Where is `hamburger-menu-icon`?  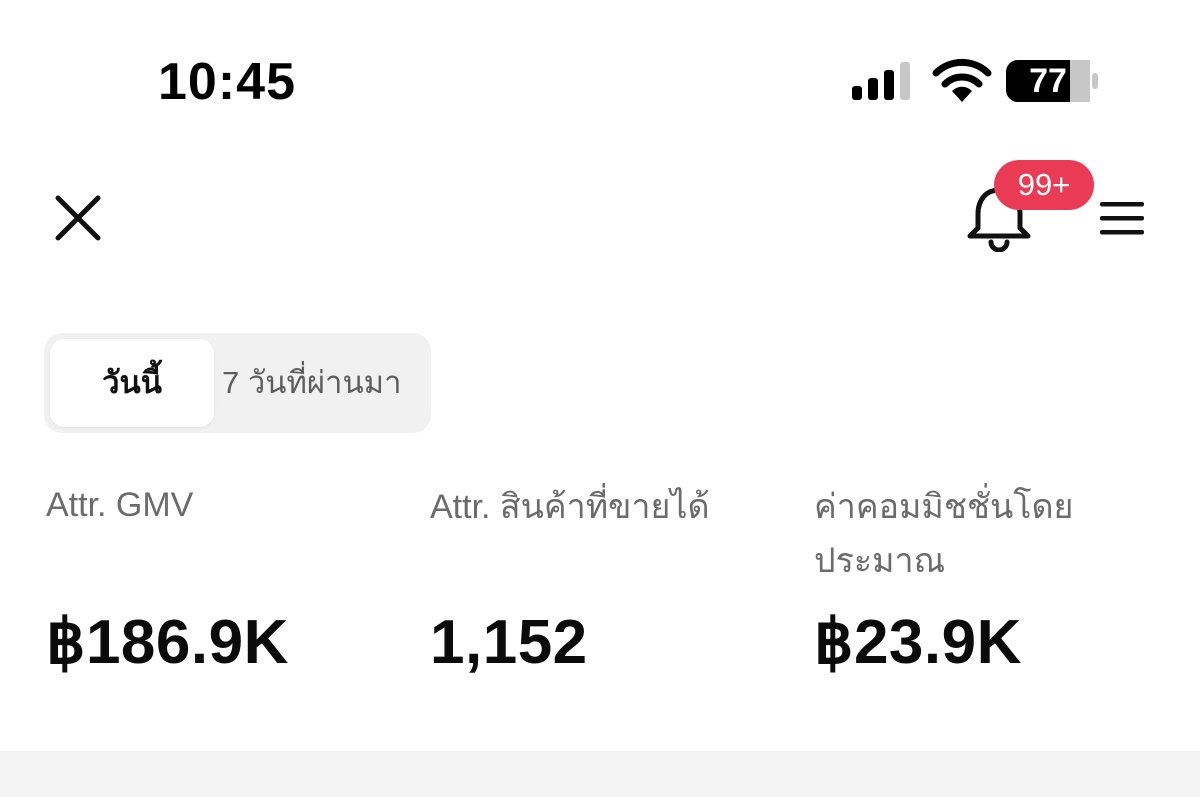
hamburger-menu-icon is located at coordinates (1122, 218).